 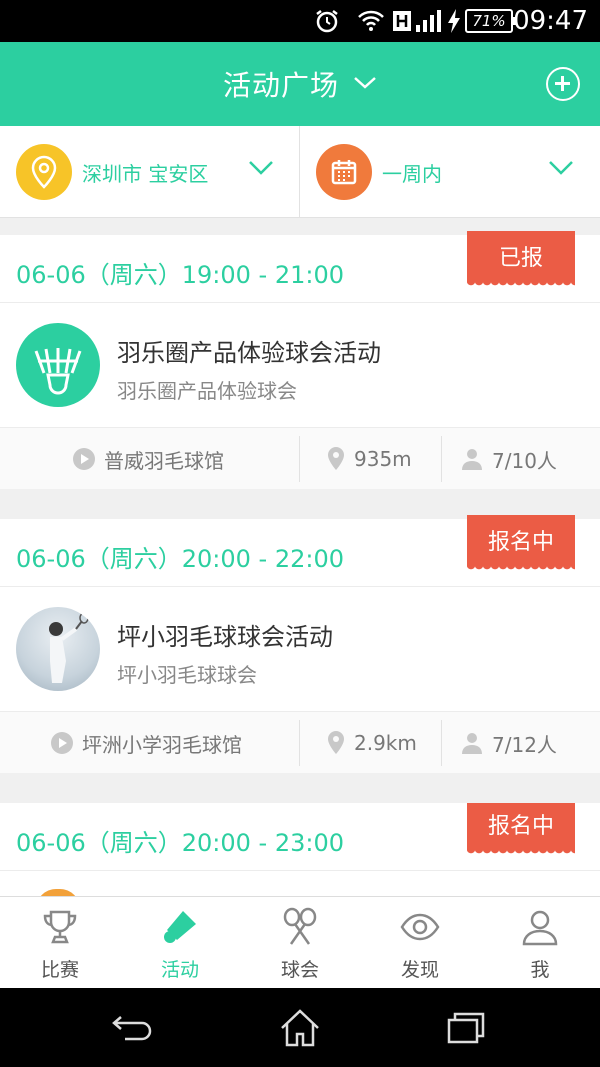 What do you see at coordinates (451, 172) in the screenshot?
I see `date-filter: 一周内` at bounding box center [451, 172].